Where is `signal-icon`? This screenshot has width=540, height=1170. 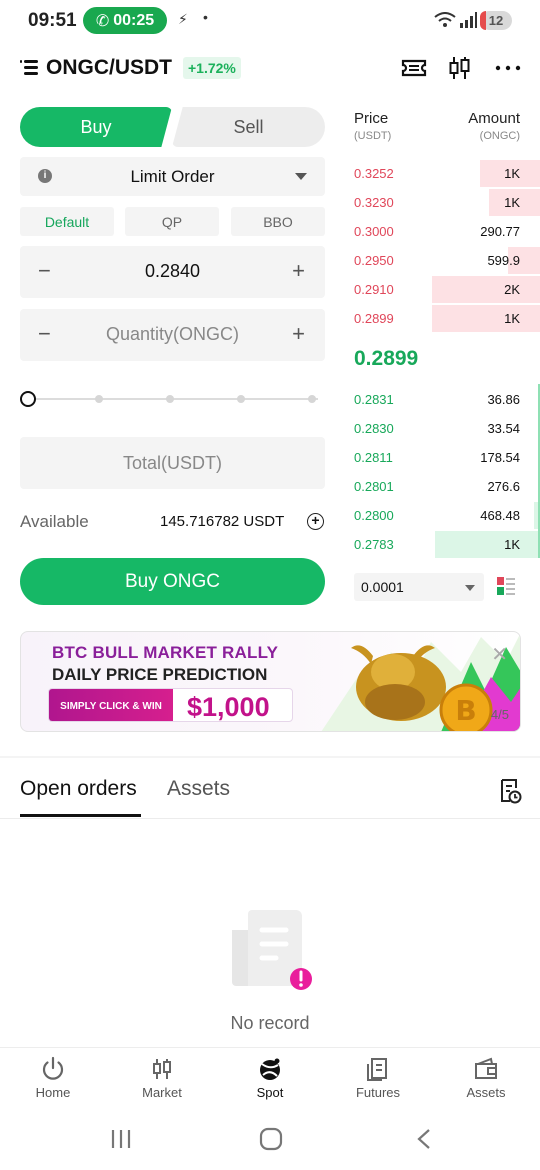
signal-icon is located at coordinates (468, 20).